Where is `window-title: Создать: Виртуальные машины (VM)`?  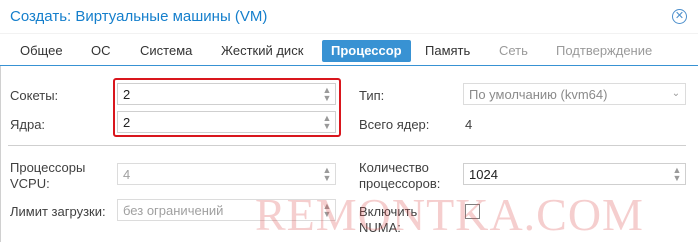 window-title: Создать: Виртуальные машины (VM) is located at coordinates (139, 16).